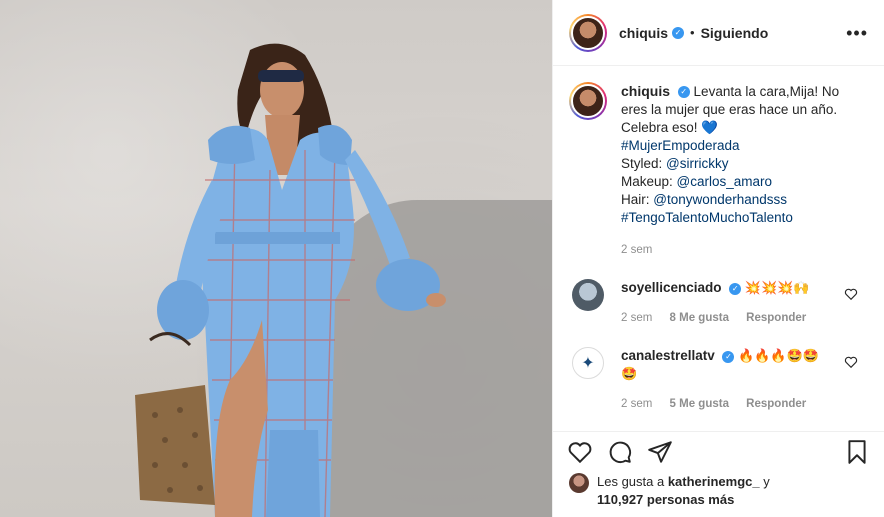 The image size is (884, 517). Describe the element at coordinates (777, 287) in the screenshot. I see `comment-text: 💥💥💥🙌` at that location.